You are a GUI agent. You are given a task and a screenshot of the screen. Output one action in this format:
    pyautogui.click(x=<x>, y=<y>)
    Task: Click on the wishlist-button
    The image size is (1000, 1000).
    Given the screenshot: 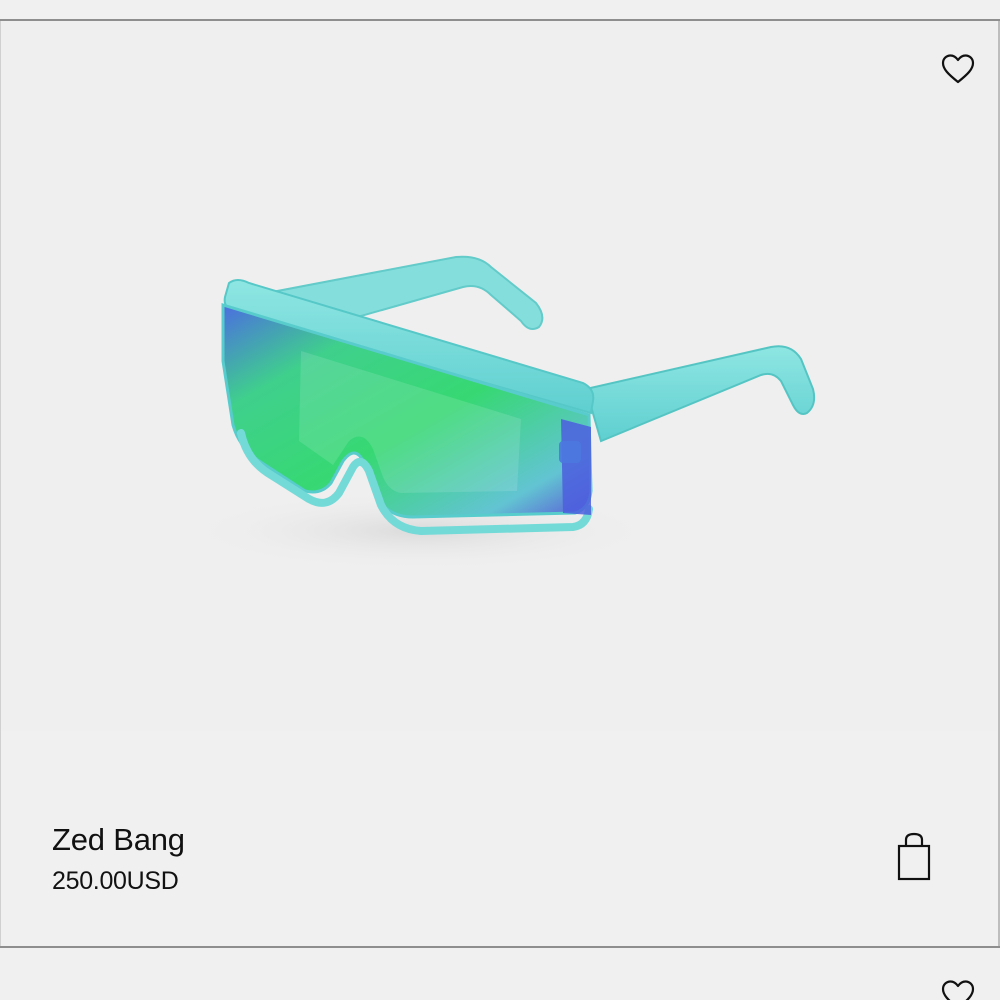 What is the action you would take?
    pyautogui.click(x=958, y=69)
    